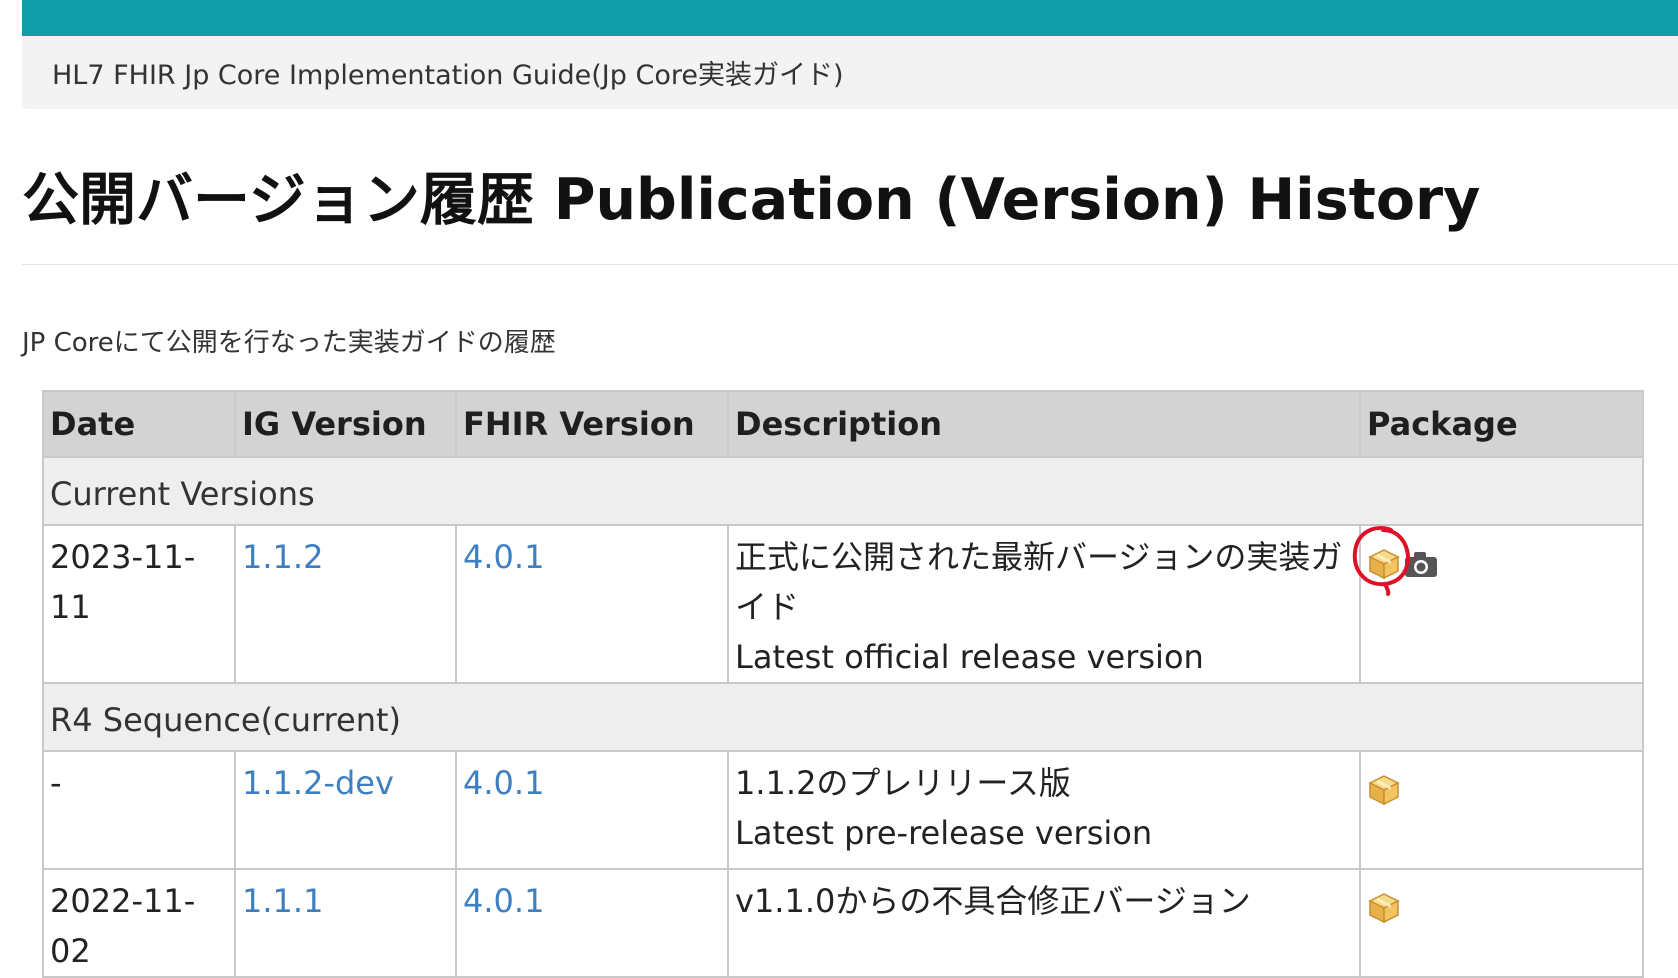 The height and width of the screenshot is (978, 1678). Describe the element at coordinates (850, 18) in the screenshot. I see `top-accent-bar` at that location.